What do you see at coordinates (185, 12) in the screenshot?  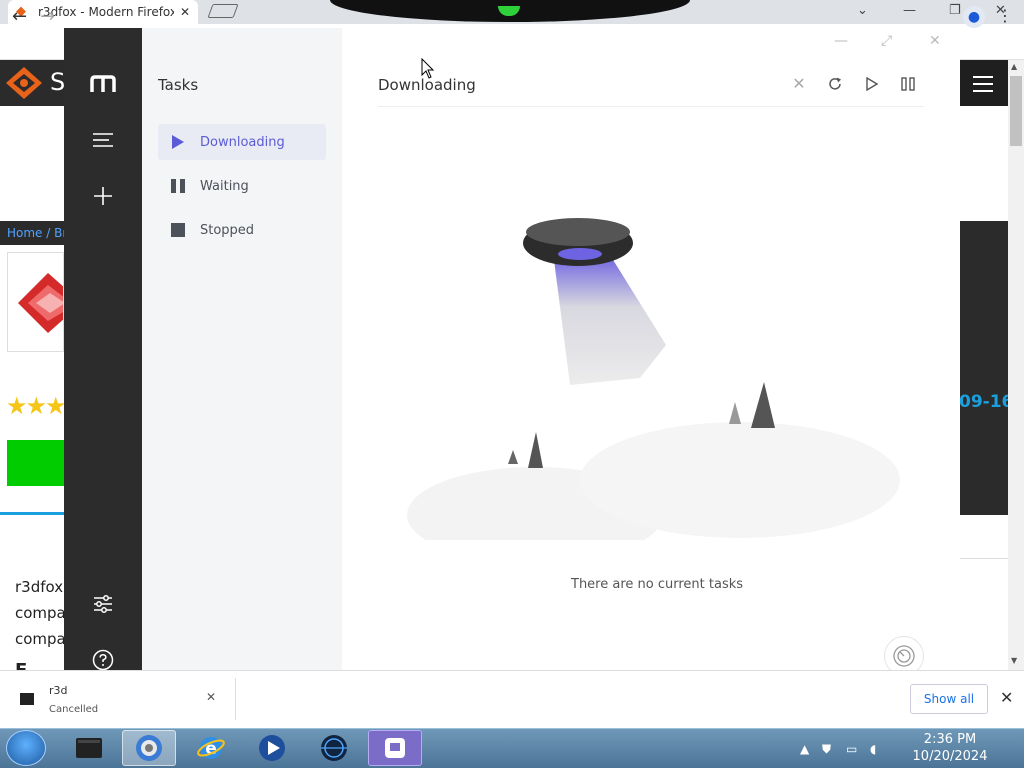 I see `tab-close-icon: ✕` at bounding box center [185, 12].